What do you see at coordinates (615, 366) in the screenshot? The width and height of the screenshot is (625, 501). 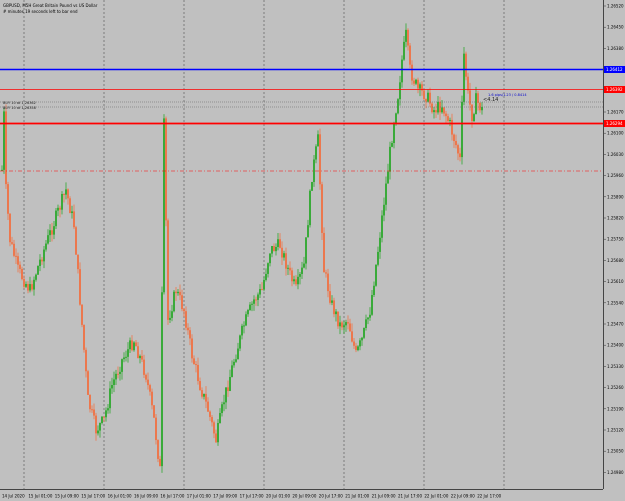 I see `price-tick-label: 1.25330` at bounding box center [615, 366].